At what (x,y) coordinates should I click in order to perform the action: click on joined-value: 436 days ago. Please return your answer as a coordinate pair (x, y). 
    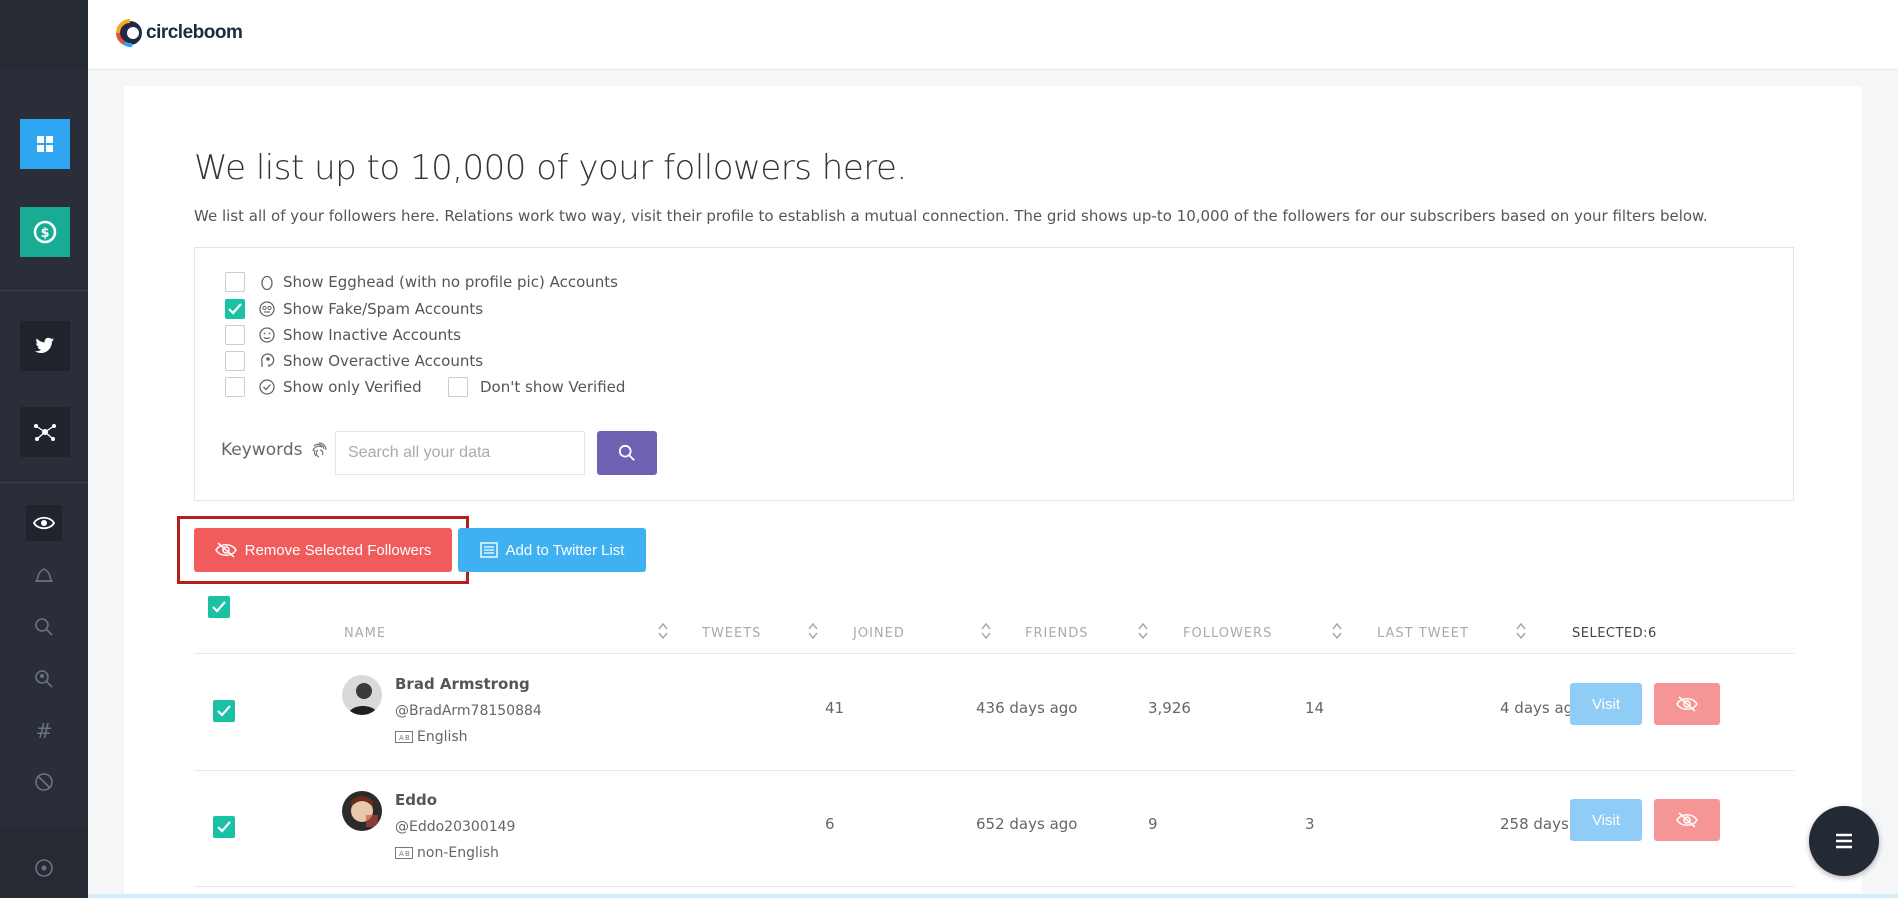
    Looking at the image, I should click on (1027, 708).